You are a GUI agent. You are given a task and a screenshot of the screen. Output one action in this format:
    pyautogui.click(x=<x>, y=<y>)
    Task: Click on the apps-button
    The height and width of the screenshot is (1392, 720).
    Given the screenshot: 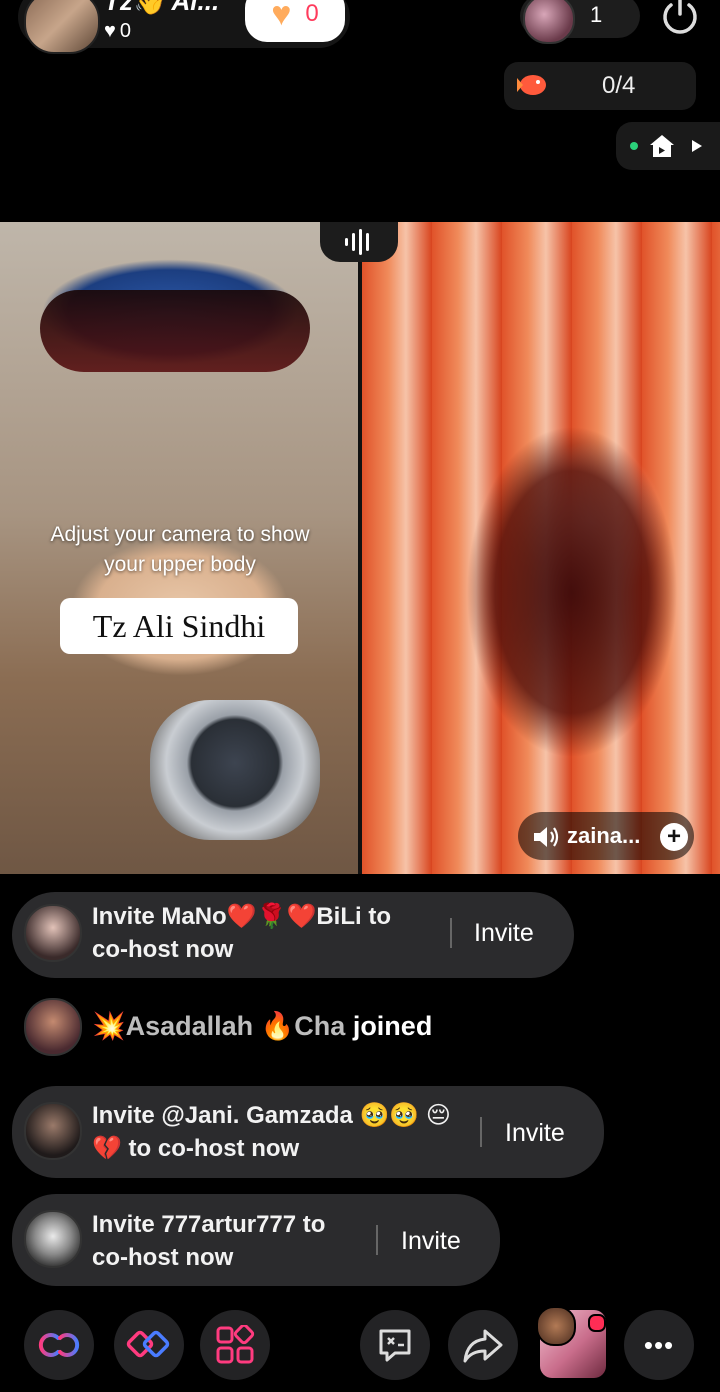 What is the action you would take?
    pyautogui.click(x=235, y=1345)
    